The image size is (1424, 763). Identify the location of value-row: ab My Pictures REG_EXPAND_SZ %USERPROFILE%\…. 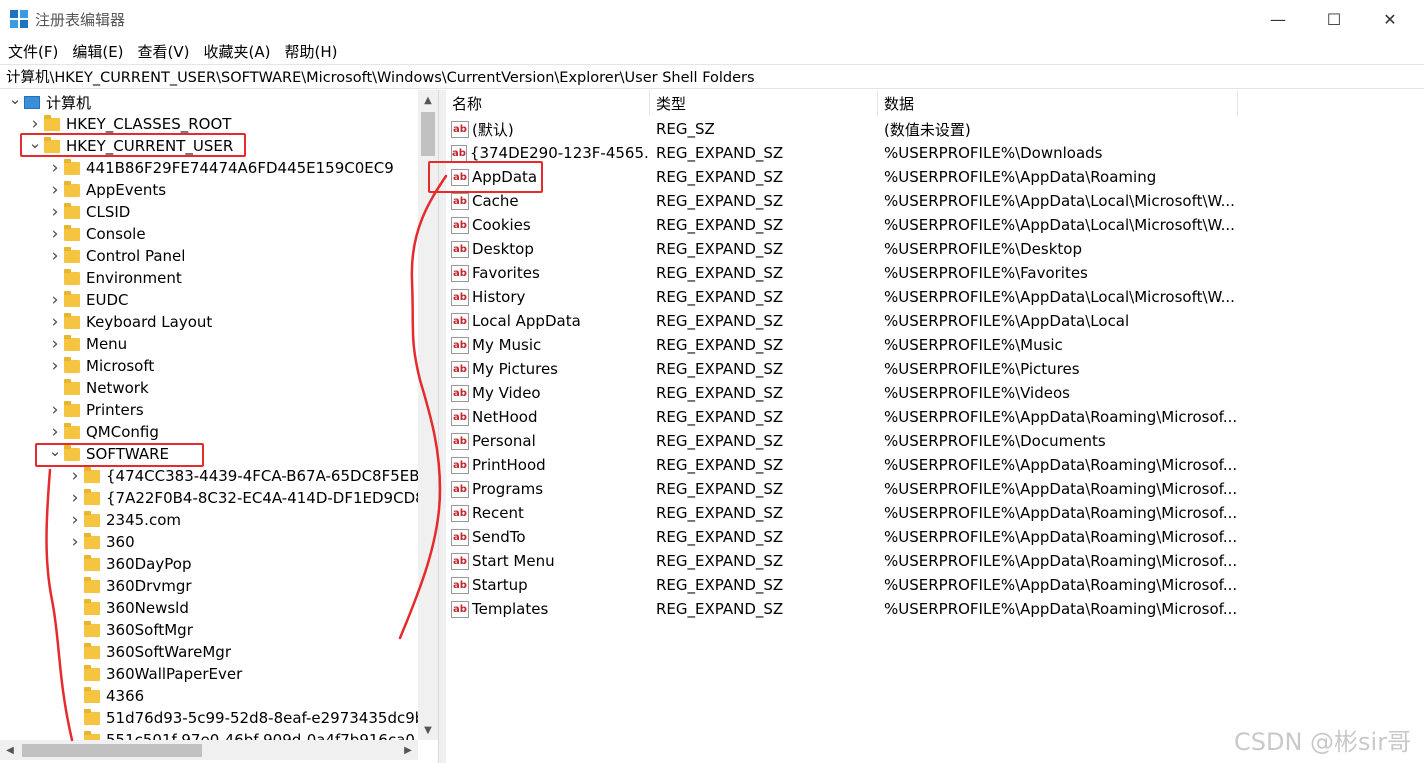
(935, 369).